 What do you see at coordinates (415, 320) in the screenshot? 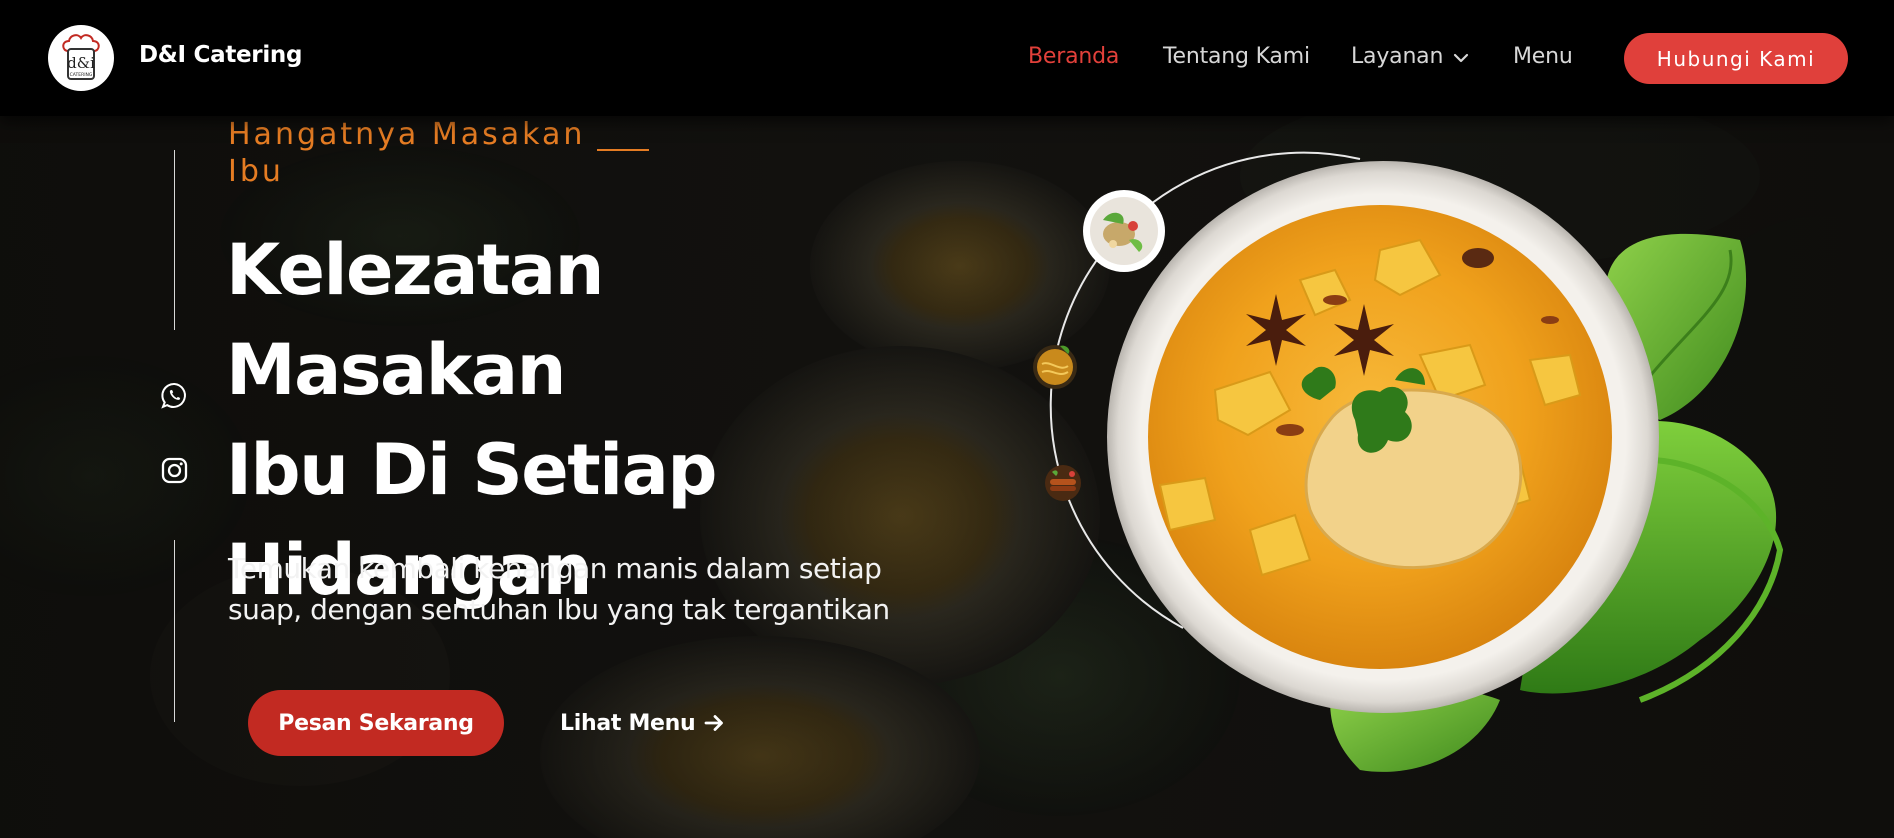
I see `headline-line-1: Kelezatan Masakan` at bounding box center [415, 320].